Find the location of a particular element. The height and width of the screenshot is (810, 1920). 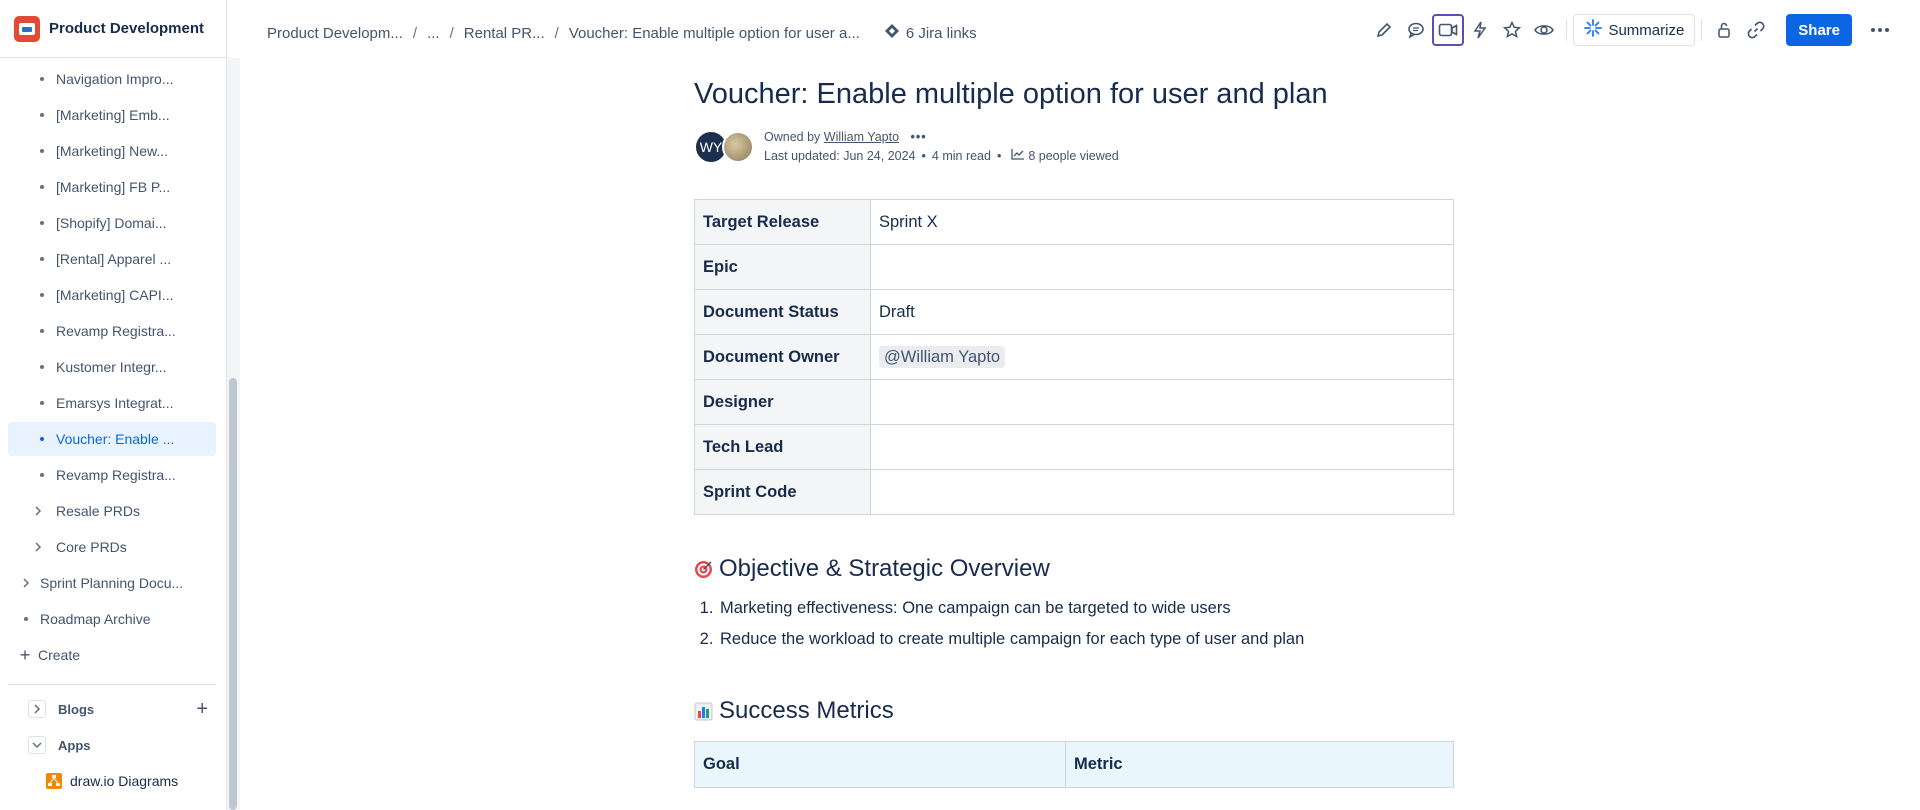

create-label: Create is located at coordinates (59, 655).